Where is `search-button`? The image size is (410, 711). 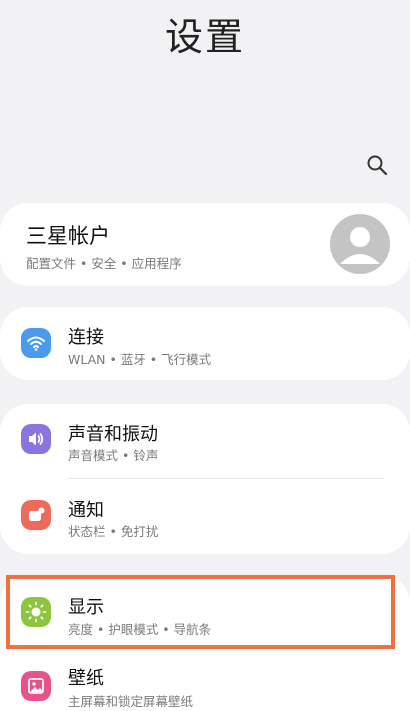
search-button is located at coordinates (377, 165).